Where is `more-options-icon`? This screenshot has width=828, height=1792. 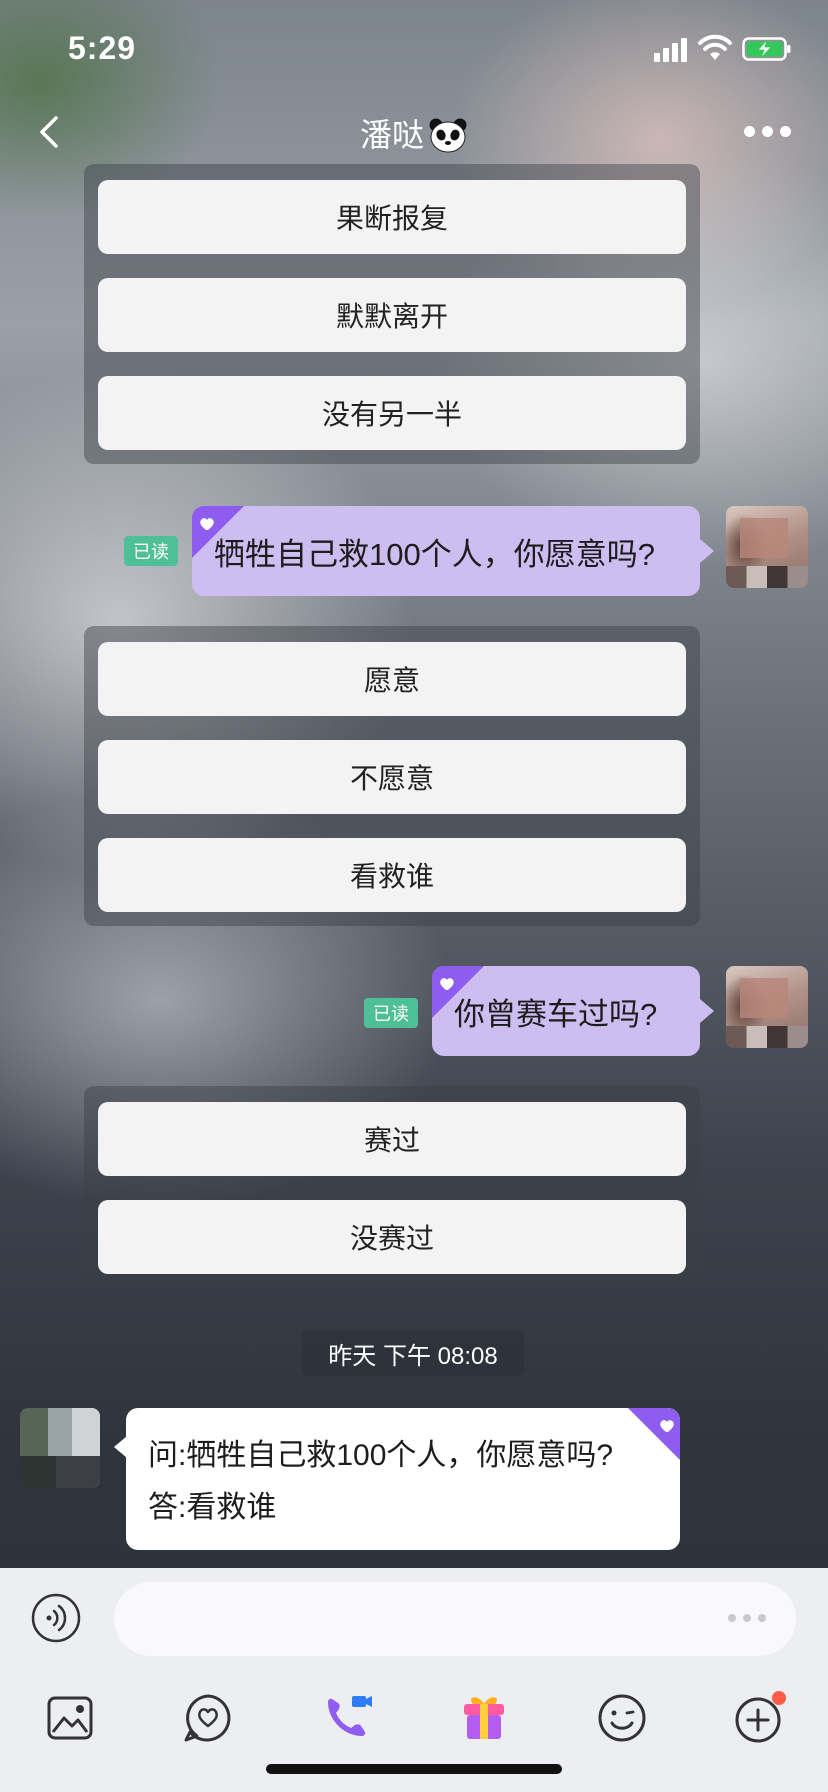 more-options-icon is located at coordinates (768, 131).